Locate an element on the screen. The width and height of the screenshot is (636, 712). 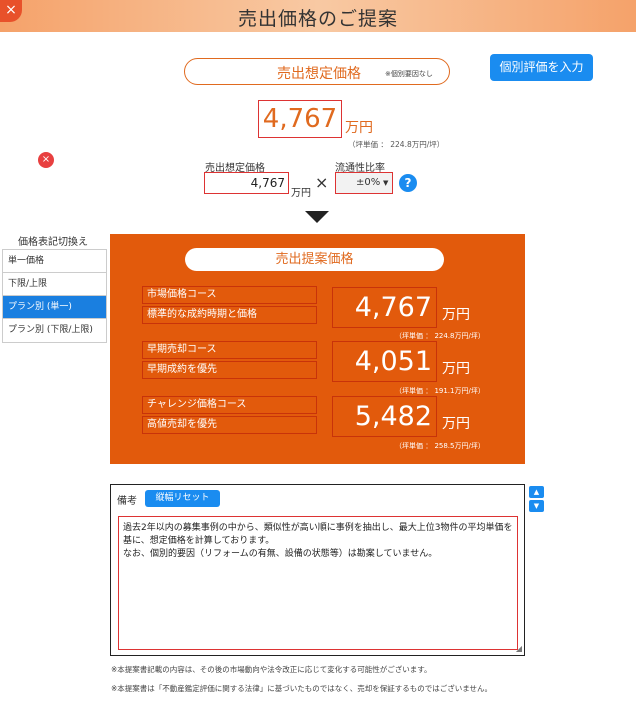
course-name-early: 早期売却コース is located at coordinates (229, 350).